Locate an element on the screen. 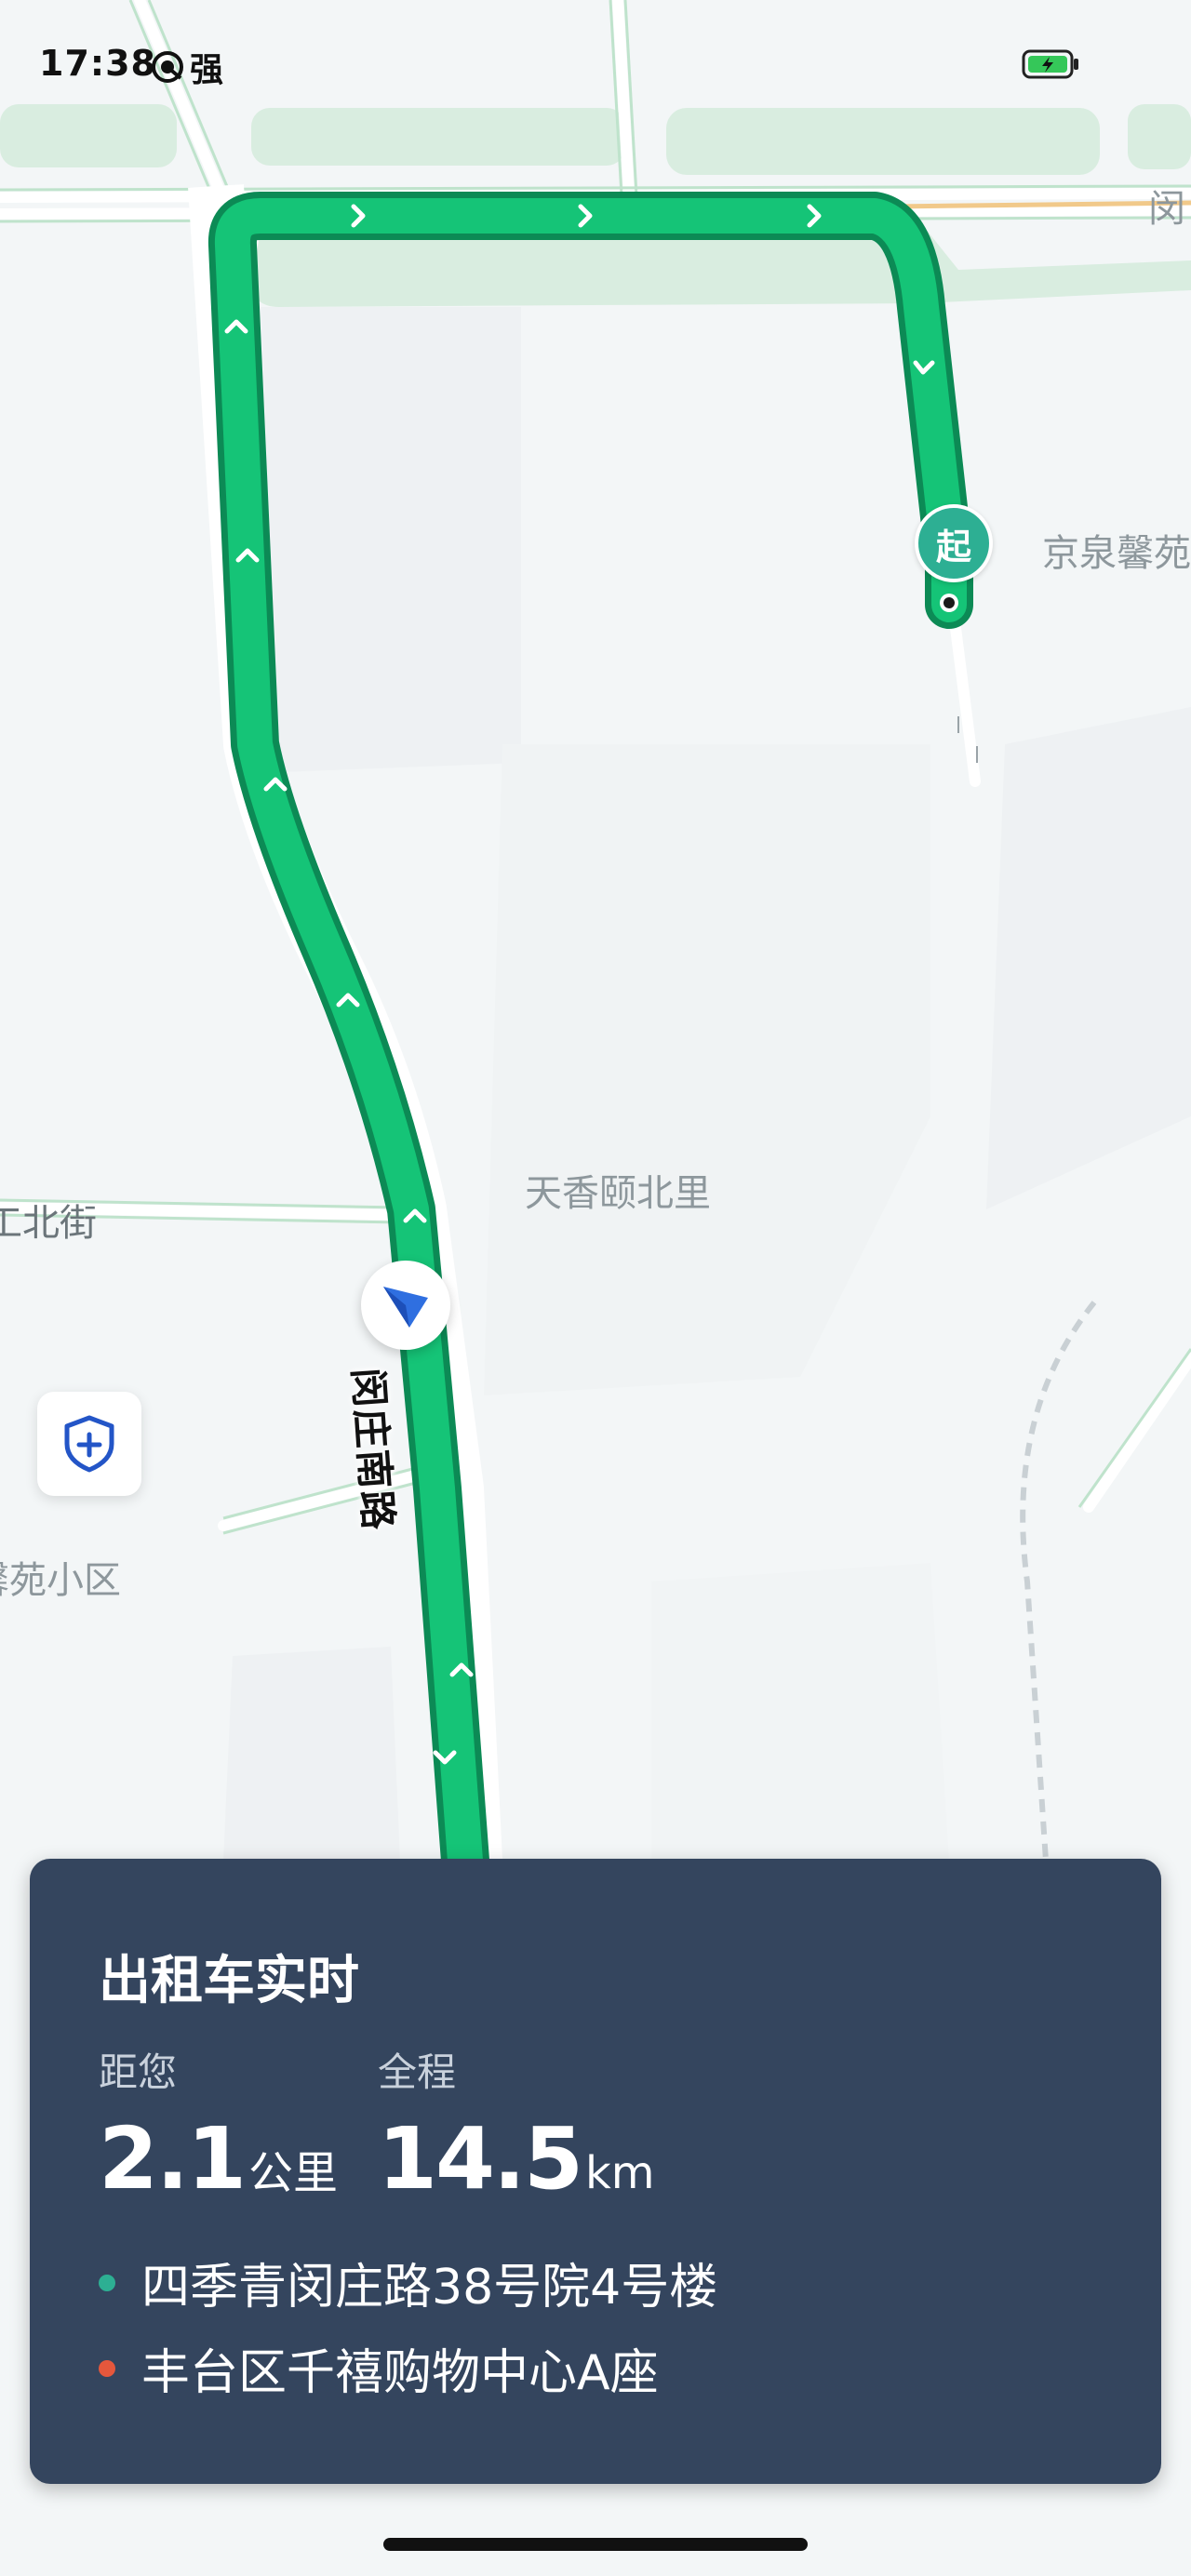 The width and height of the screenshot is (1191, 2576). destination-address: 丰台区千禧购物中心A座 is located at coordinates (400, 2373).